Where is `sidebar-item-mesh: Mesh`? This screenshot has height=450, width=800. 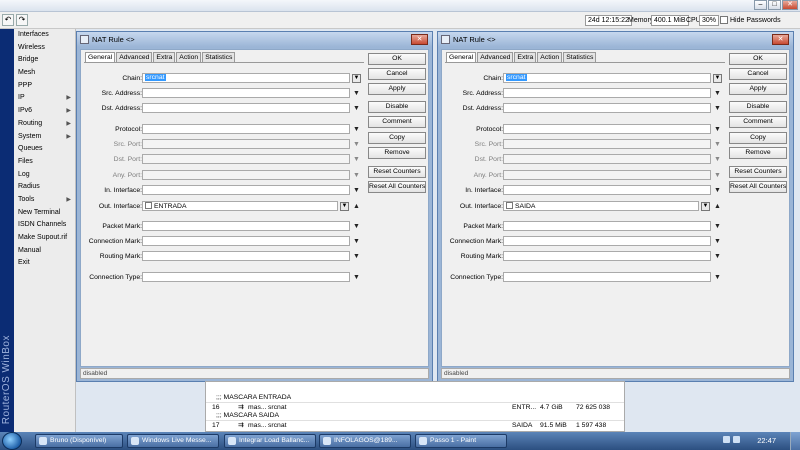 sidebar-item-mesh: Mesh is located at coordinates (44, 73).